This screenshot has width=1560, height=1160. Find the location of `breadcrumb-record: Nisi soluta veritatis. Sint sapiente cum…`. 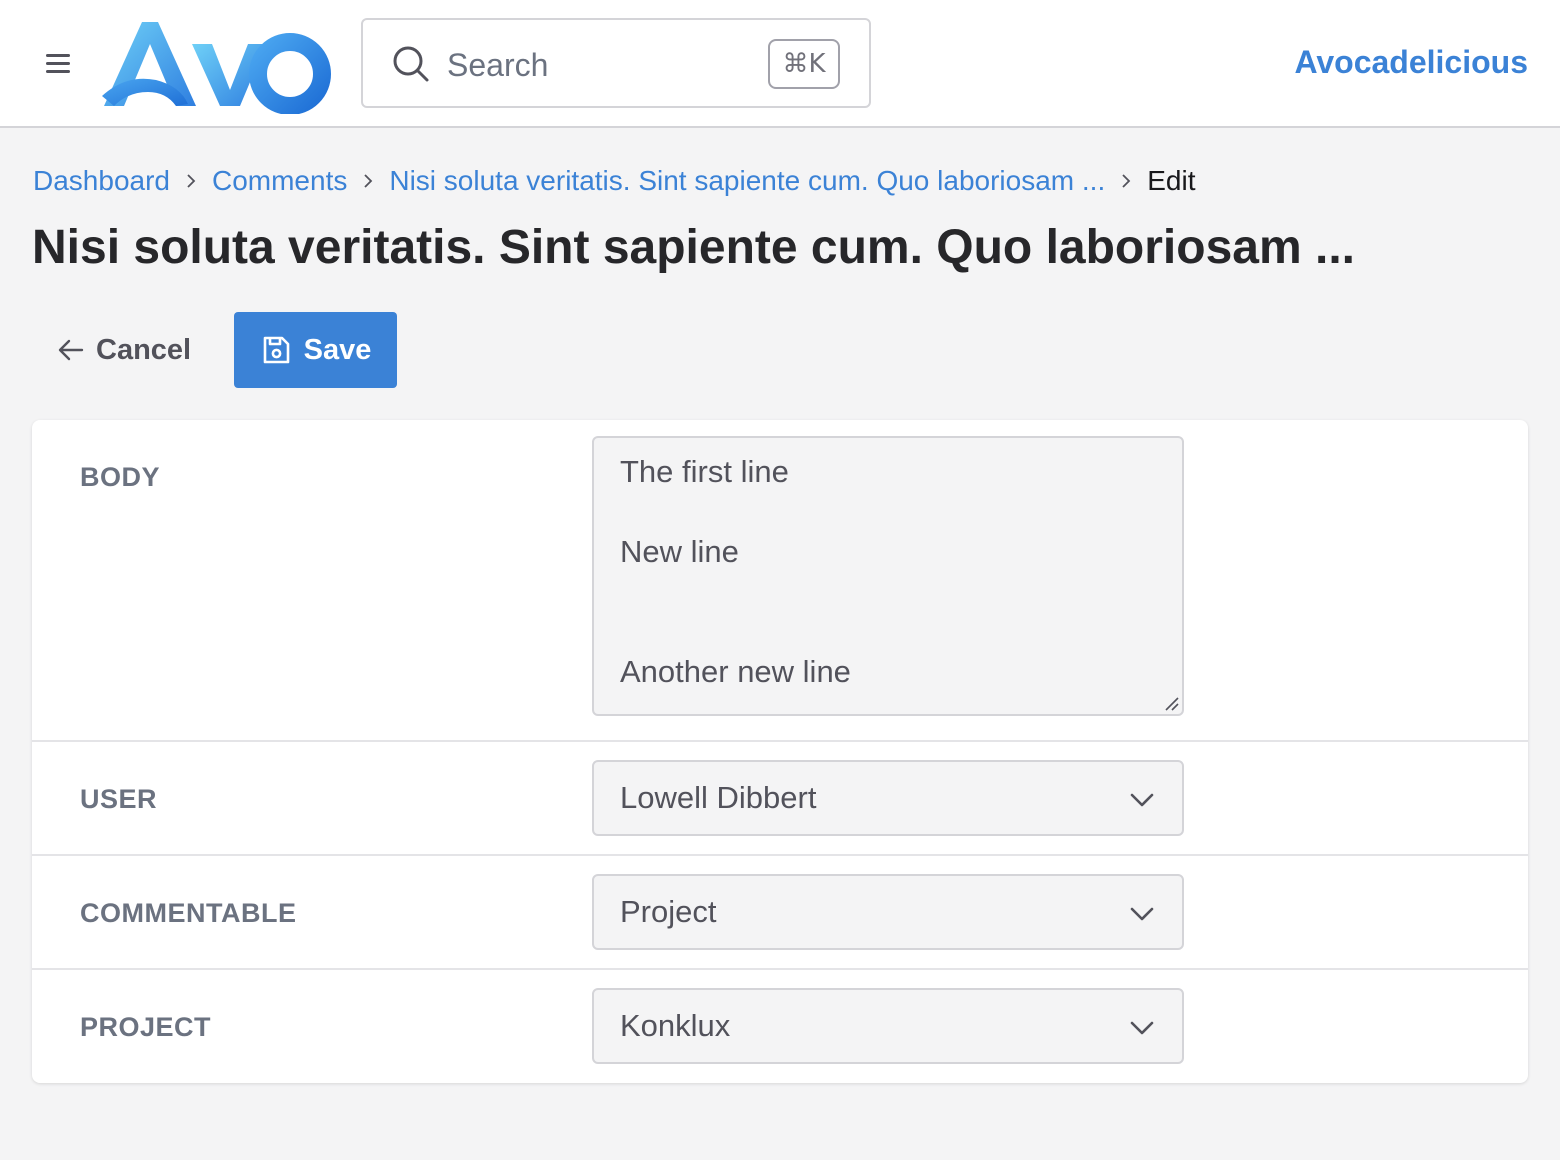

breadcrumb-record: Nisi soluta veritatis. Sint sapiente cum… is located at coordinates (747, 181).